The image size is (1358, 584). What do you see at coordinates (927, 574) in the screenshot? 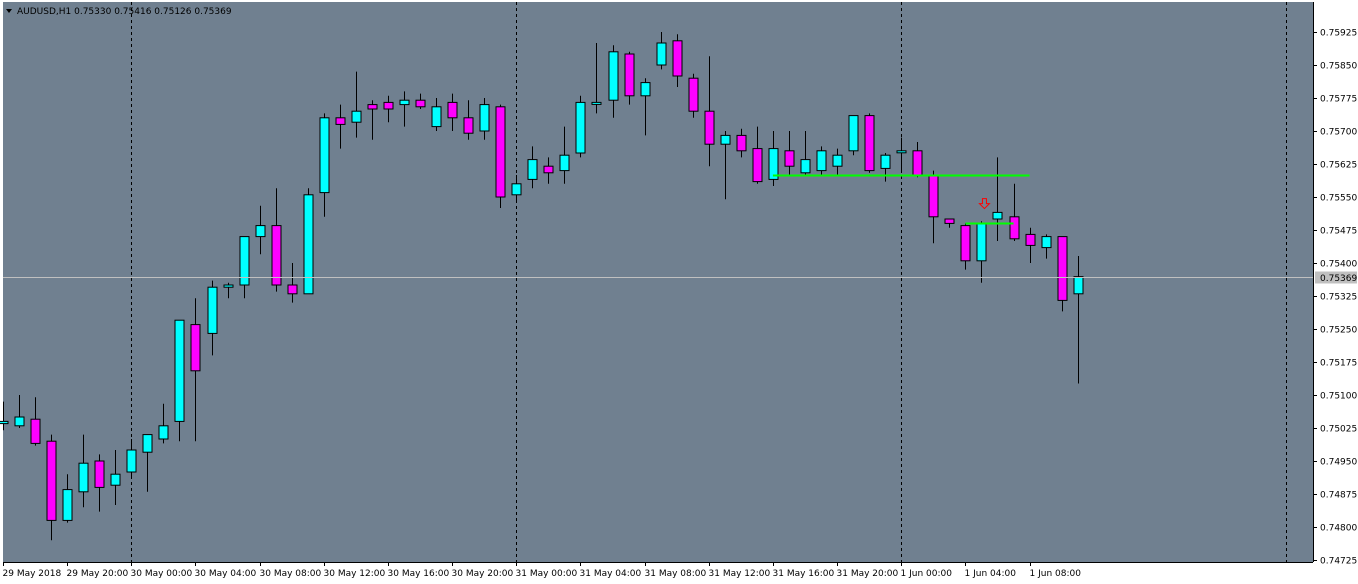
I see `time-tick-label: 1 Jun 00:00` at bounding box center [927, 574].